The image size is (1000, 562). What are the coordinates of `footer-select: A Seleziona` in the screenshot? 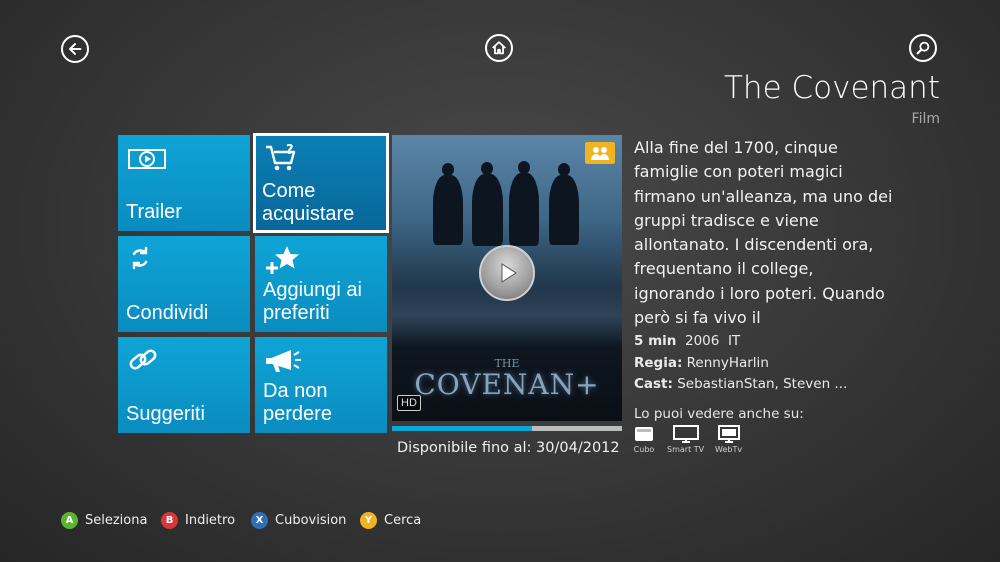 It's located at (104, 520).